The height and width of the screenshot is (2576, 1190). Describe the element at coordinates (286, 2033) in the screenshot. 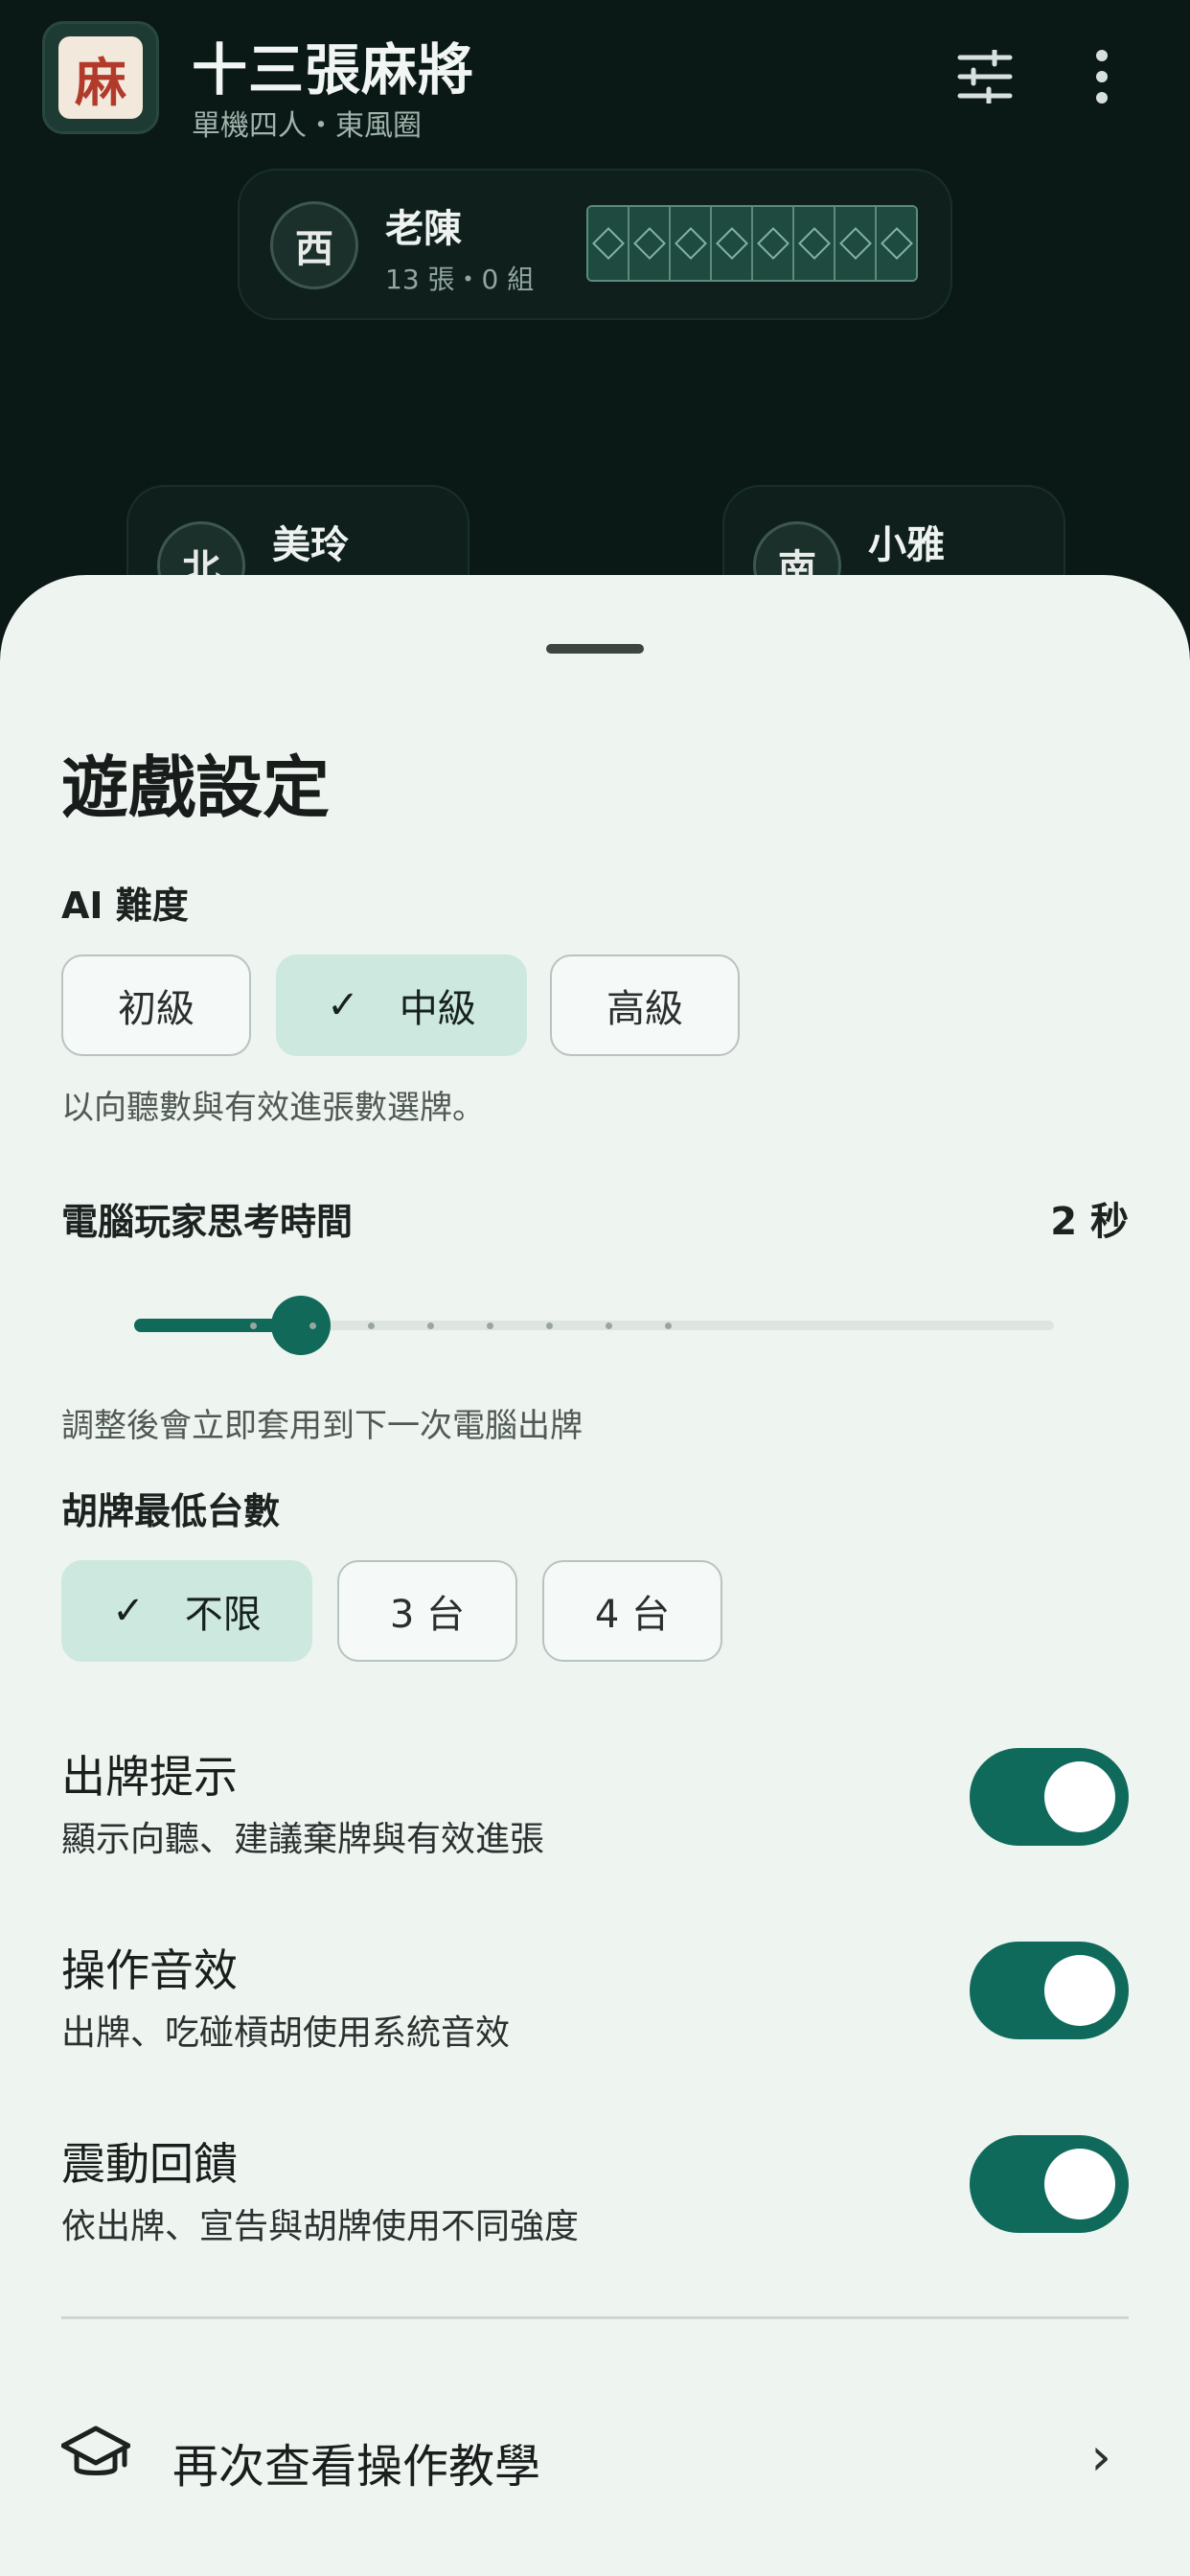

I see `toggle-subtitle: 出牌、吃碰槓胡使用系統音效` at that location.